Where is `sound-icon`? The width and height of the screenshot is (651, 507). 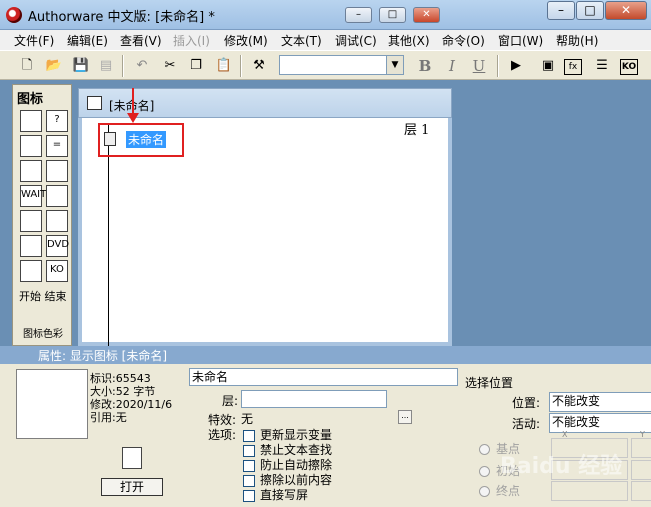 sound-icon is located at coordinates (31, 246).